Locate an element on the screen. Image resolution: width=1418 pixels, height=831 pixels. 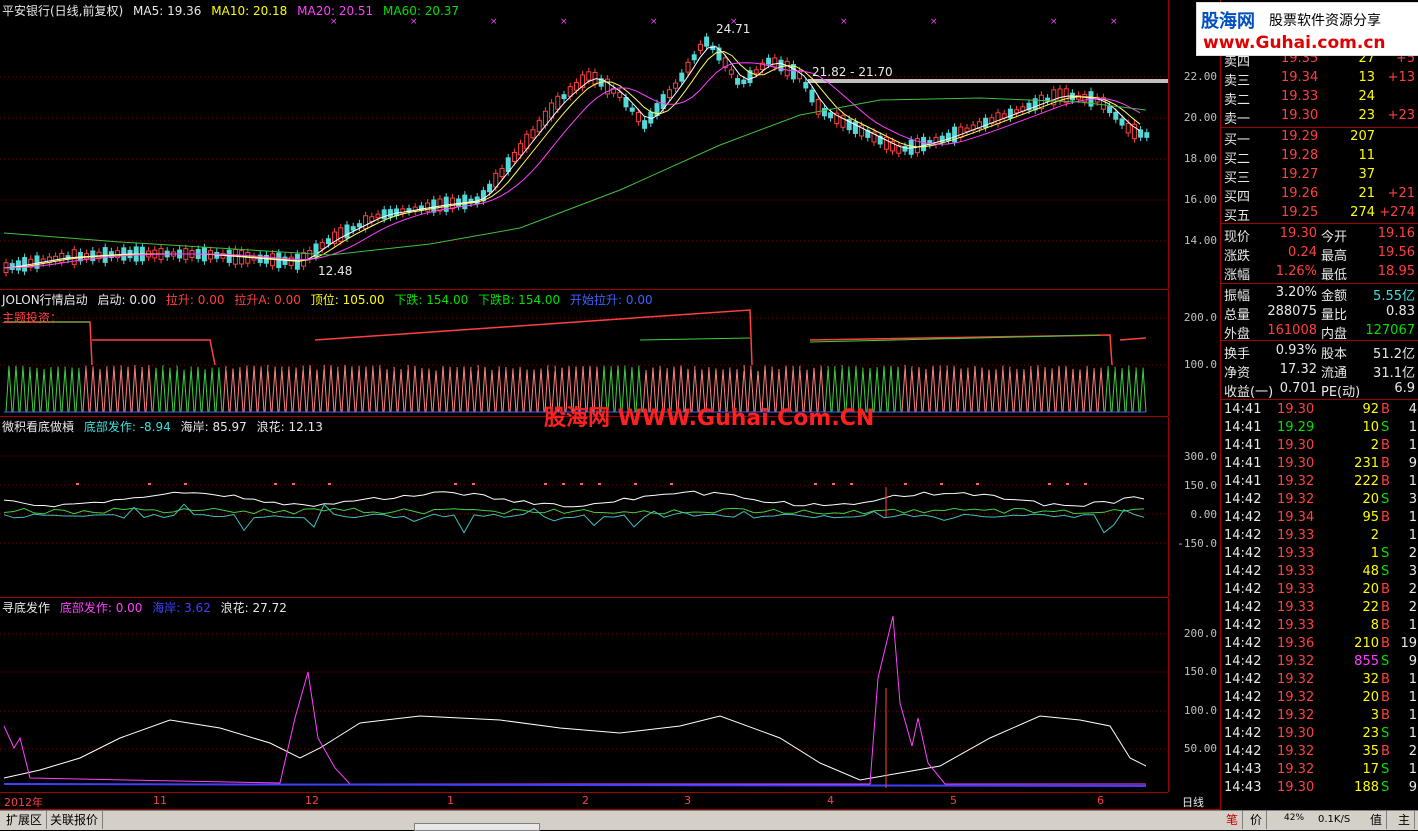
tab-price: 价 is located at coordinates (1257, 820).